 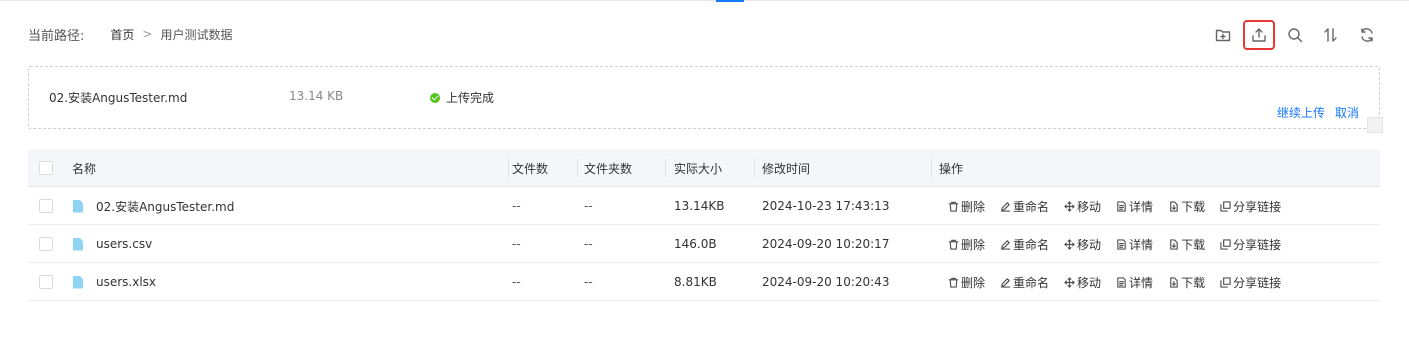 What do you see at coordinates (1141, 244) in the screenshot?
I see `details-label: 详情` at bounding box center [1141, 244].